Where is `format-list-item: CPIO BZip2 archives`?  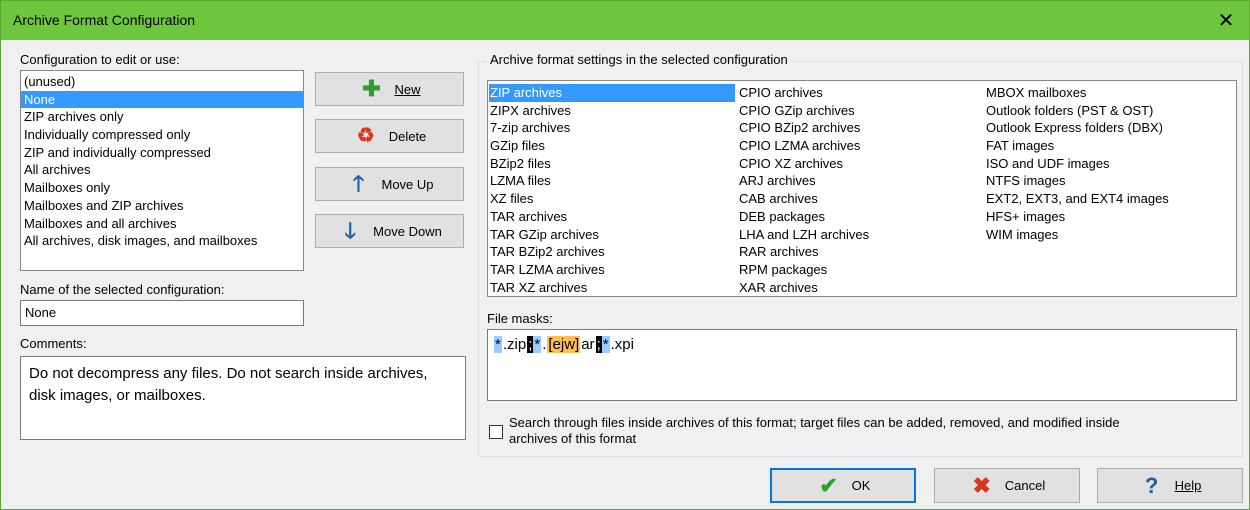 format-list-item: CPIO BZip2 archives is located at coordinates (803, 128).